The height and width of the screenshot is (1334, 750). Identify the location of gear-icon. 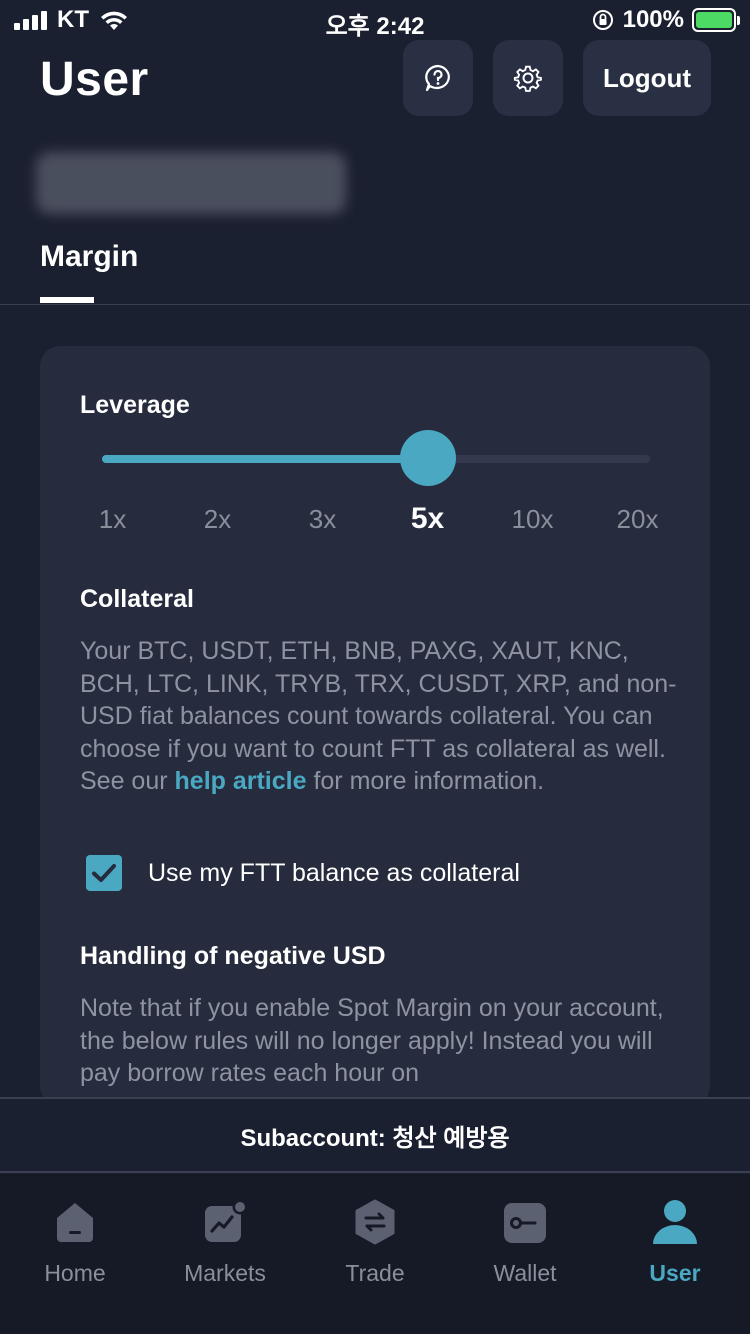
(527, 78).